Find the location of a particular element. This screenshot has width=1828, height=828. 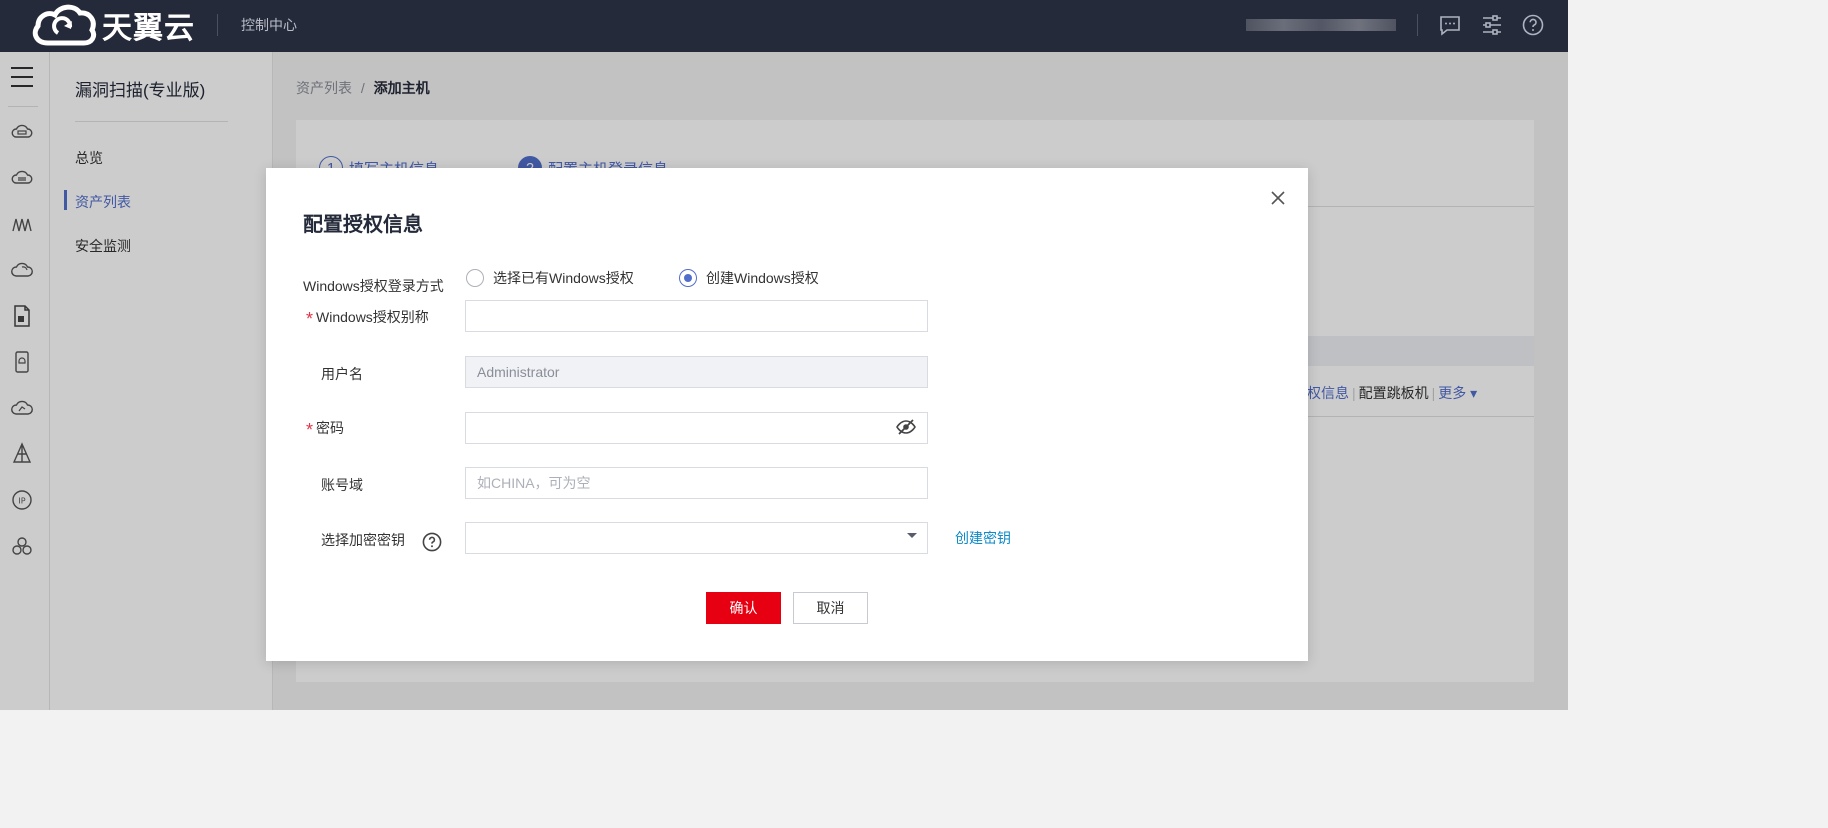

login-mode-label: Windows授权登录方式 is located at coordinates (373, 286).